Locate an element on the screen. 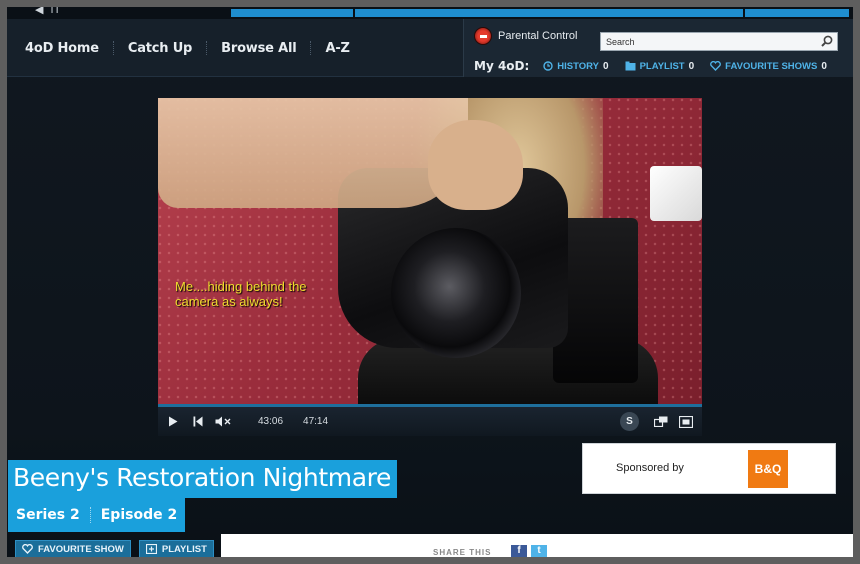 Image resolution: width=860 pixels, height=564 pixels. caption-line: camera as always! is located at coordinates (229, 301).